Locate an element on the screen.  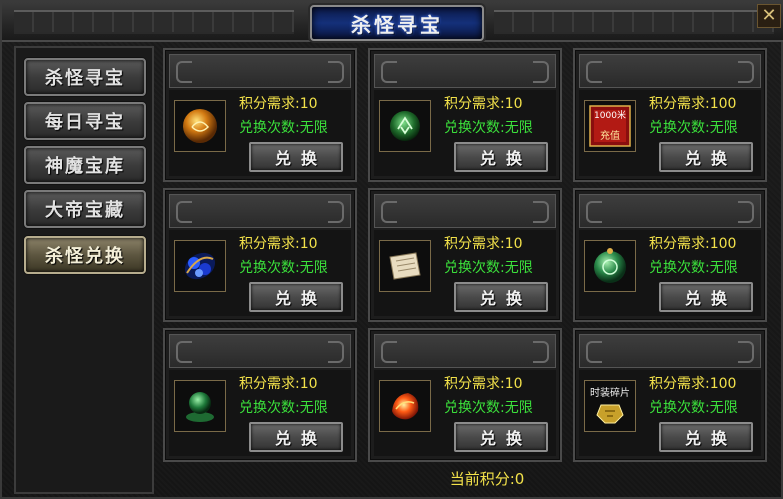
green-rune-icon is located at coordinates (405, 126).